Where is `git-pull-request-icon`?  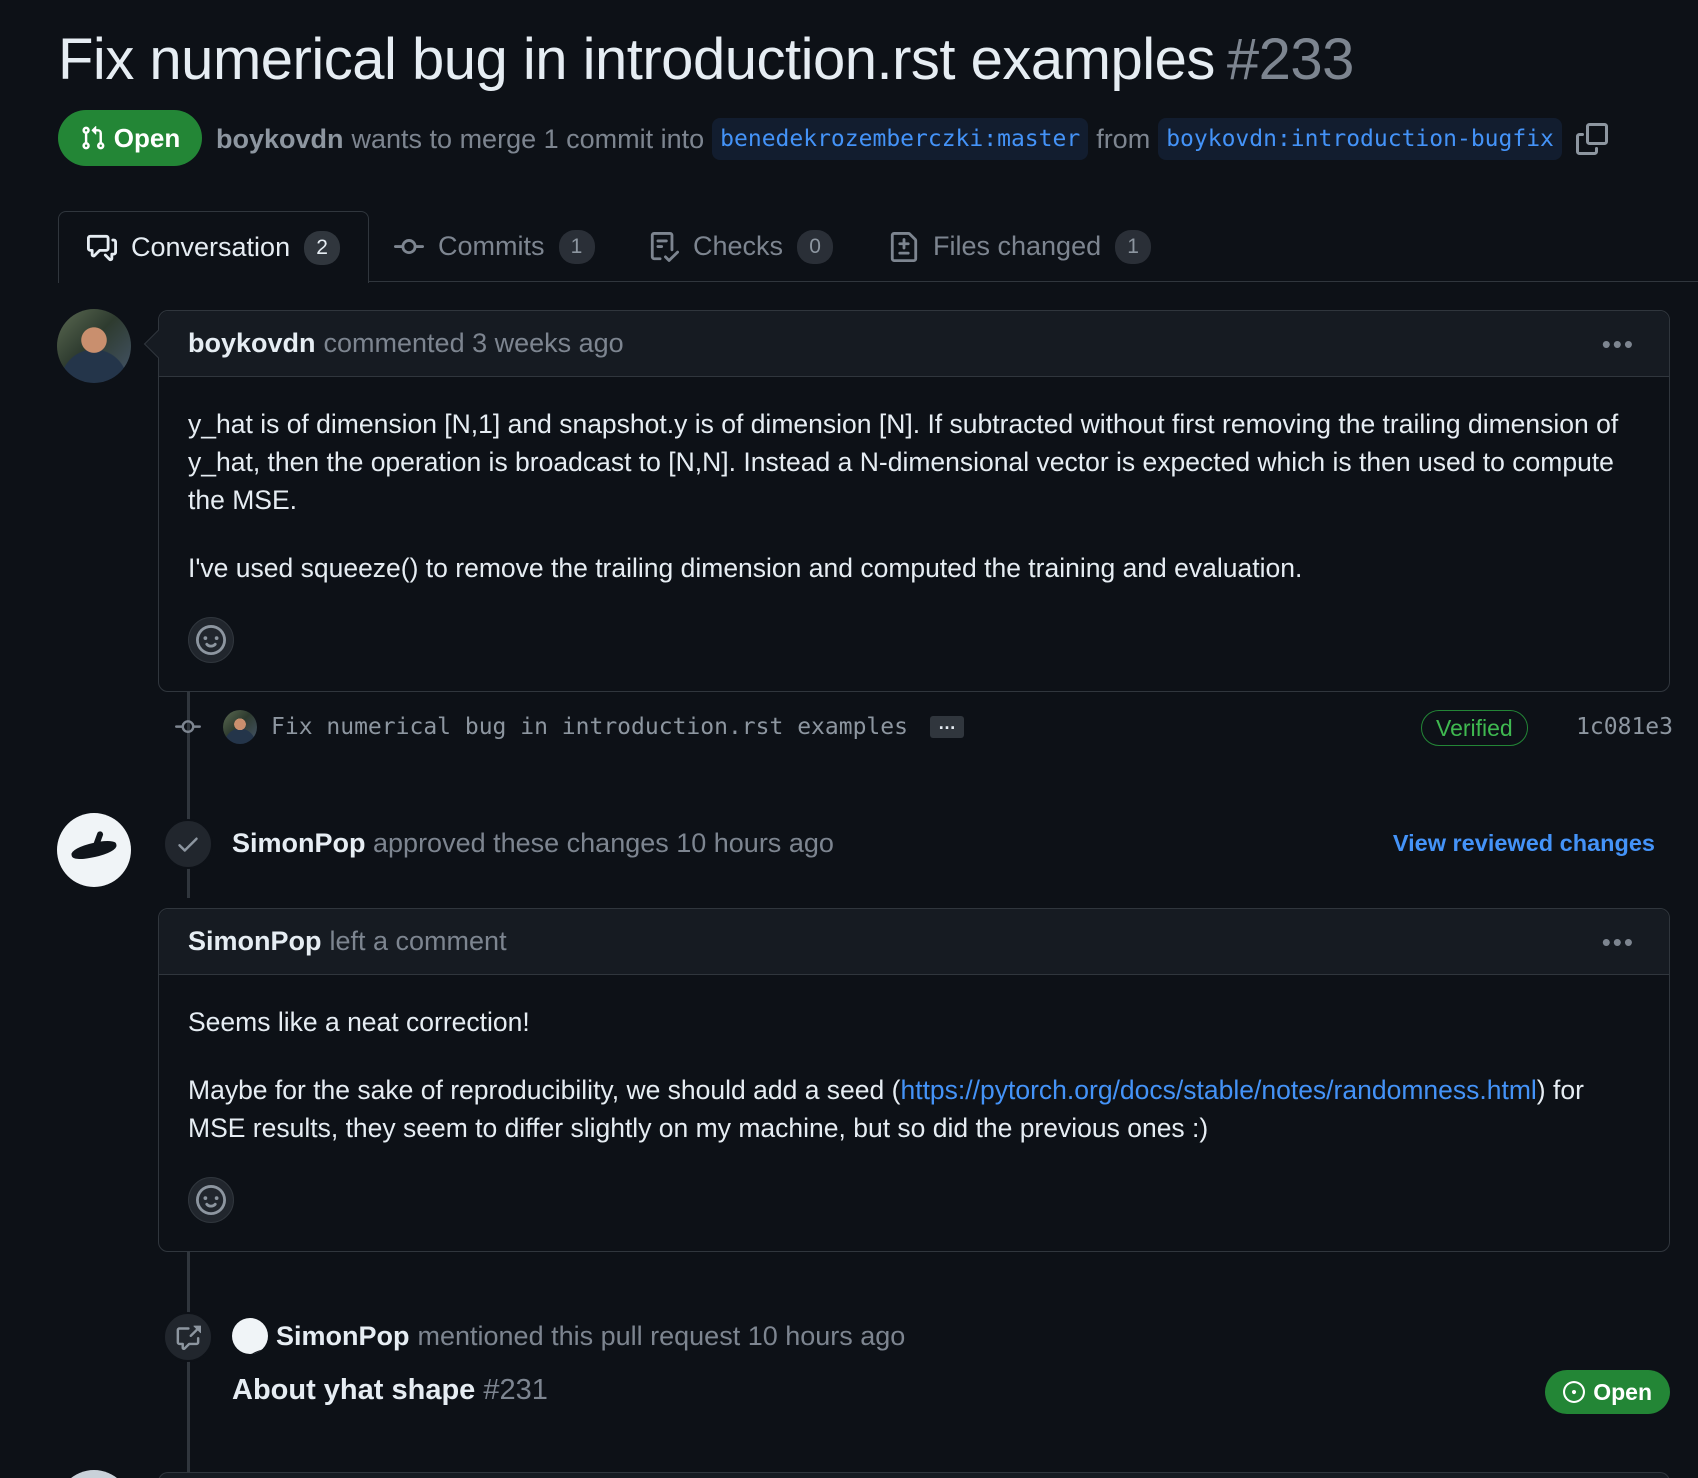
git-pull-request-icon is located at coordinates (93, 137).